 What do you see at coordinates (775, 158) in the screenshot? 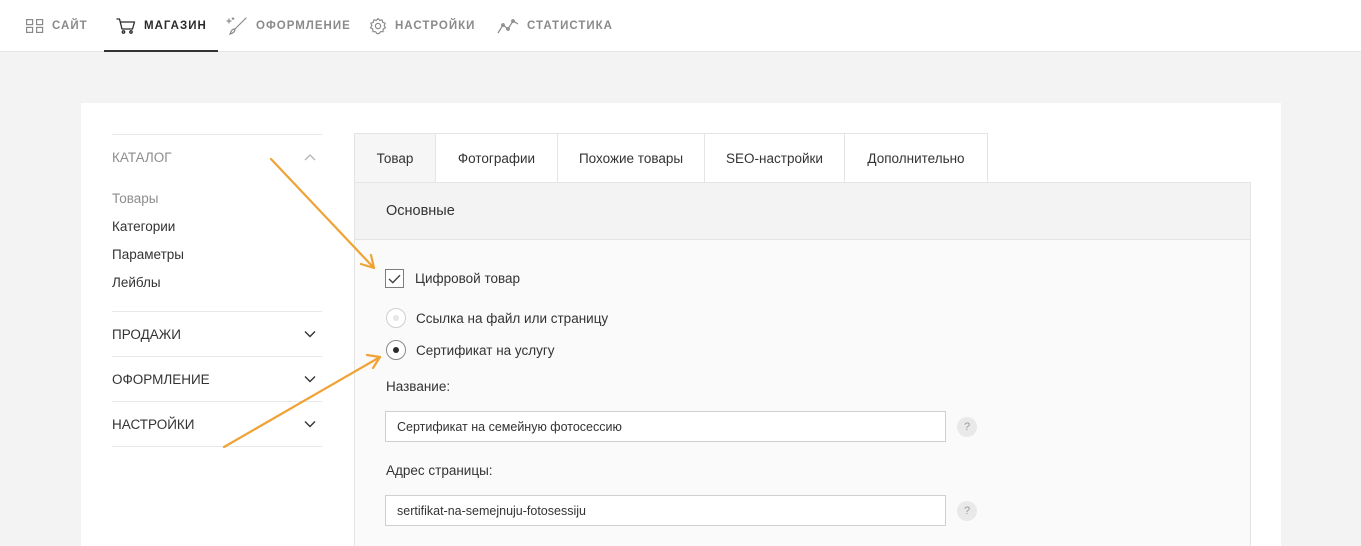
I see `tab-seo-settings: SEO-настройки` at bounding box center [775, 158].